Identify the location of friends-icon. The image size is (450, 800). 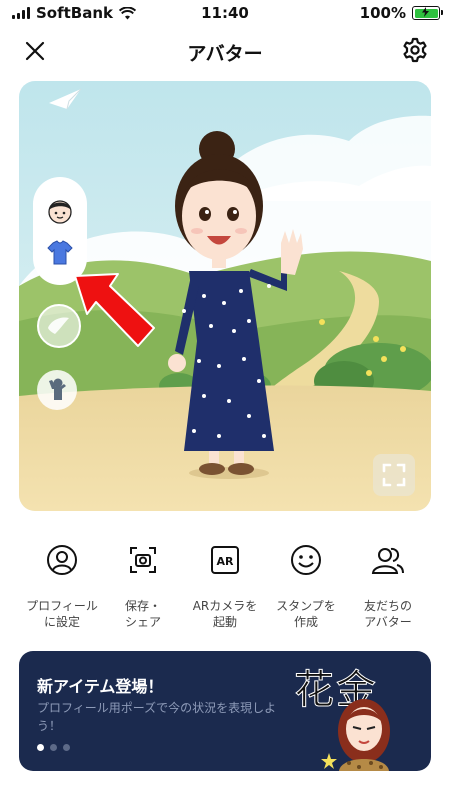
(387, 560).